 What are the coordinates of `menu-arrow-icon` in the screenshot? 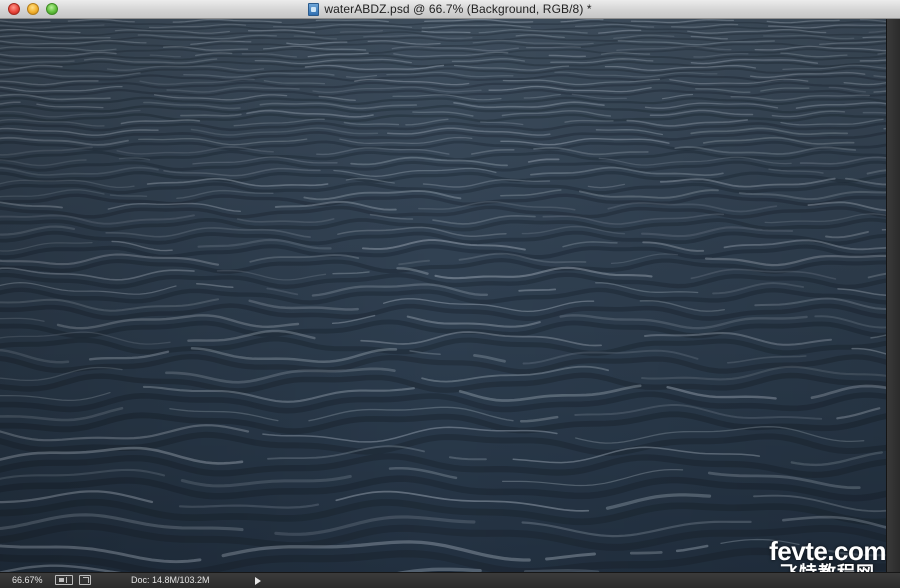 It's located at (258, 581).